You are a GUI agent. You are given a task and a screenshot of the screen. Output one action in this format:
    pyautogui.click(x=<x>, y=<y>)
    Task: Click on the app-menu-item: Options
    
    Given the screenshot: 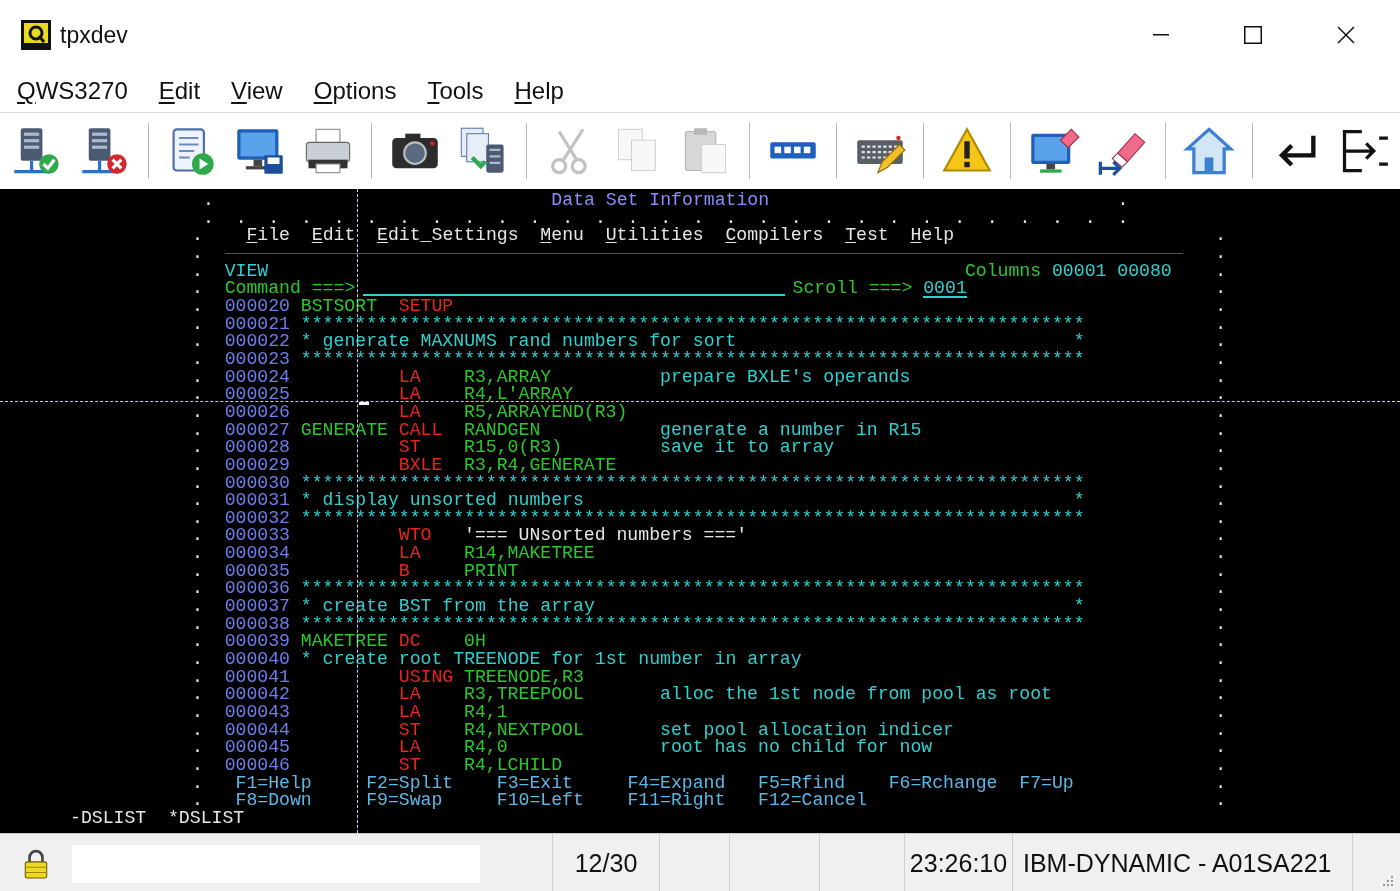 What is the action you would take?
    pyautogui.click(x=355, y=91)
    